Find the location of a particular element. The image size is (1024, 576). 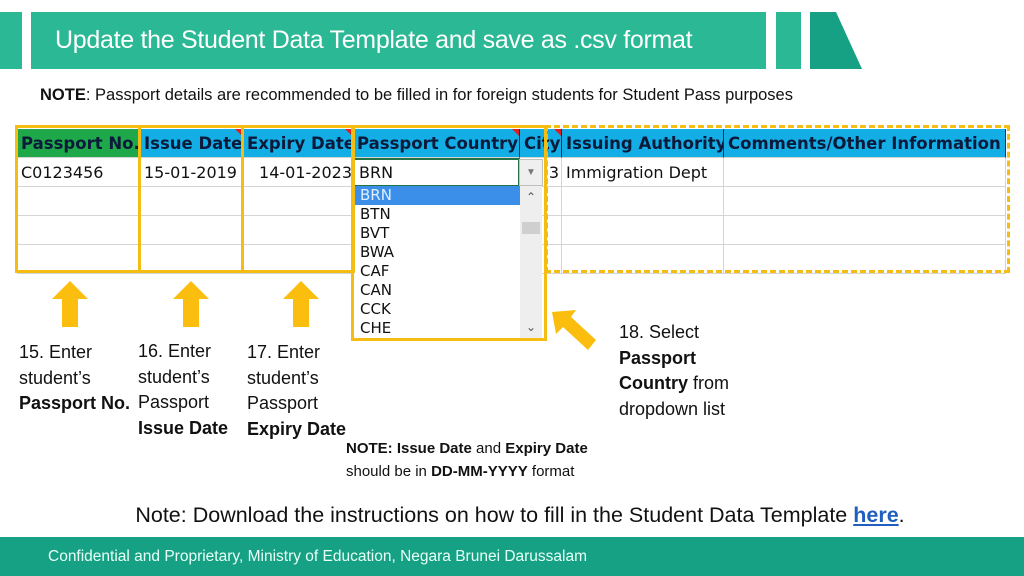

highlight-passport-no is located at coordinates (78, 199).